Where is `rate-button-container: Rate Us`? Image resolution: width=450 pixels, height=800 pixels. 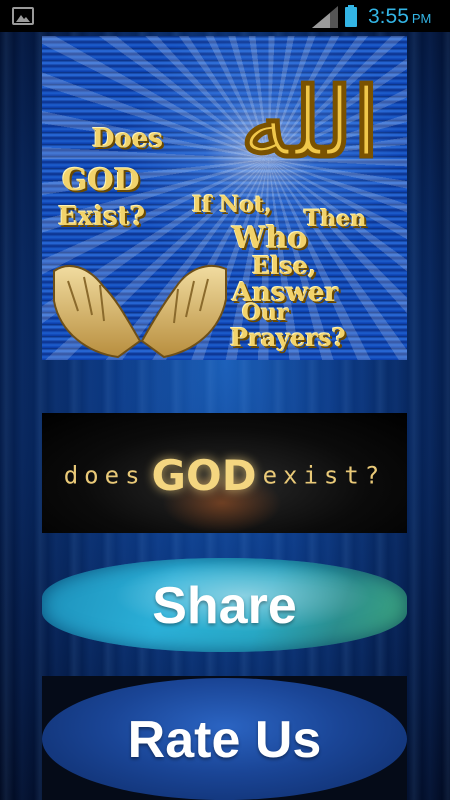
rate-button-container: Rate Us is located at coordinates (224, 738).